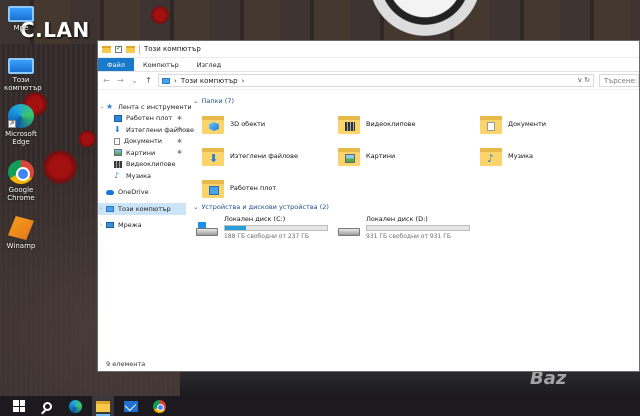  I want to click on folder-downloads: ⬇ Изтеглени файлове, so click(272, 156).